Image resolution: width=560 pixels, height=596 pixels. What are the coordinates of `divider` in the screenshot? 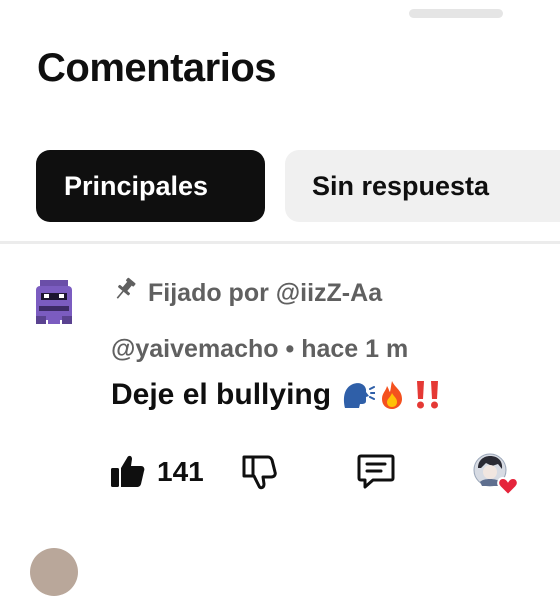 It's located at (280, 242).